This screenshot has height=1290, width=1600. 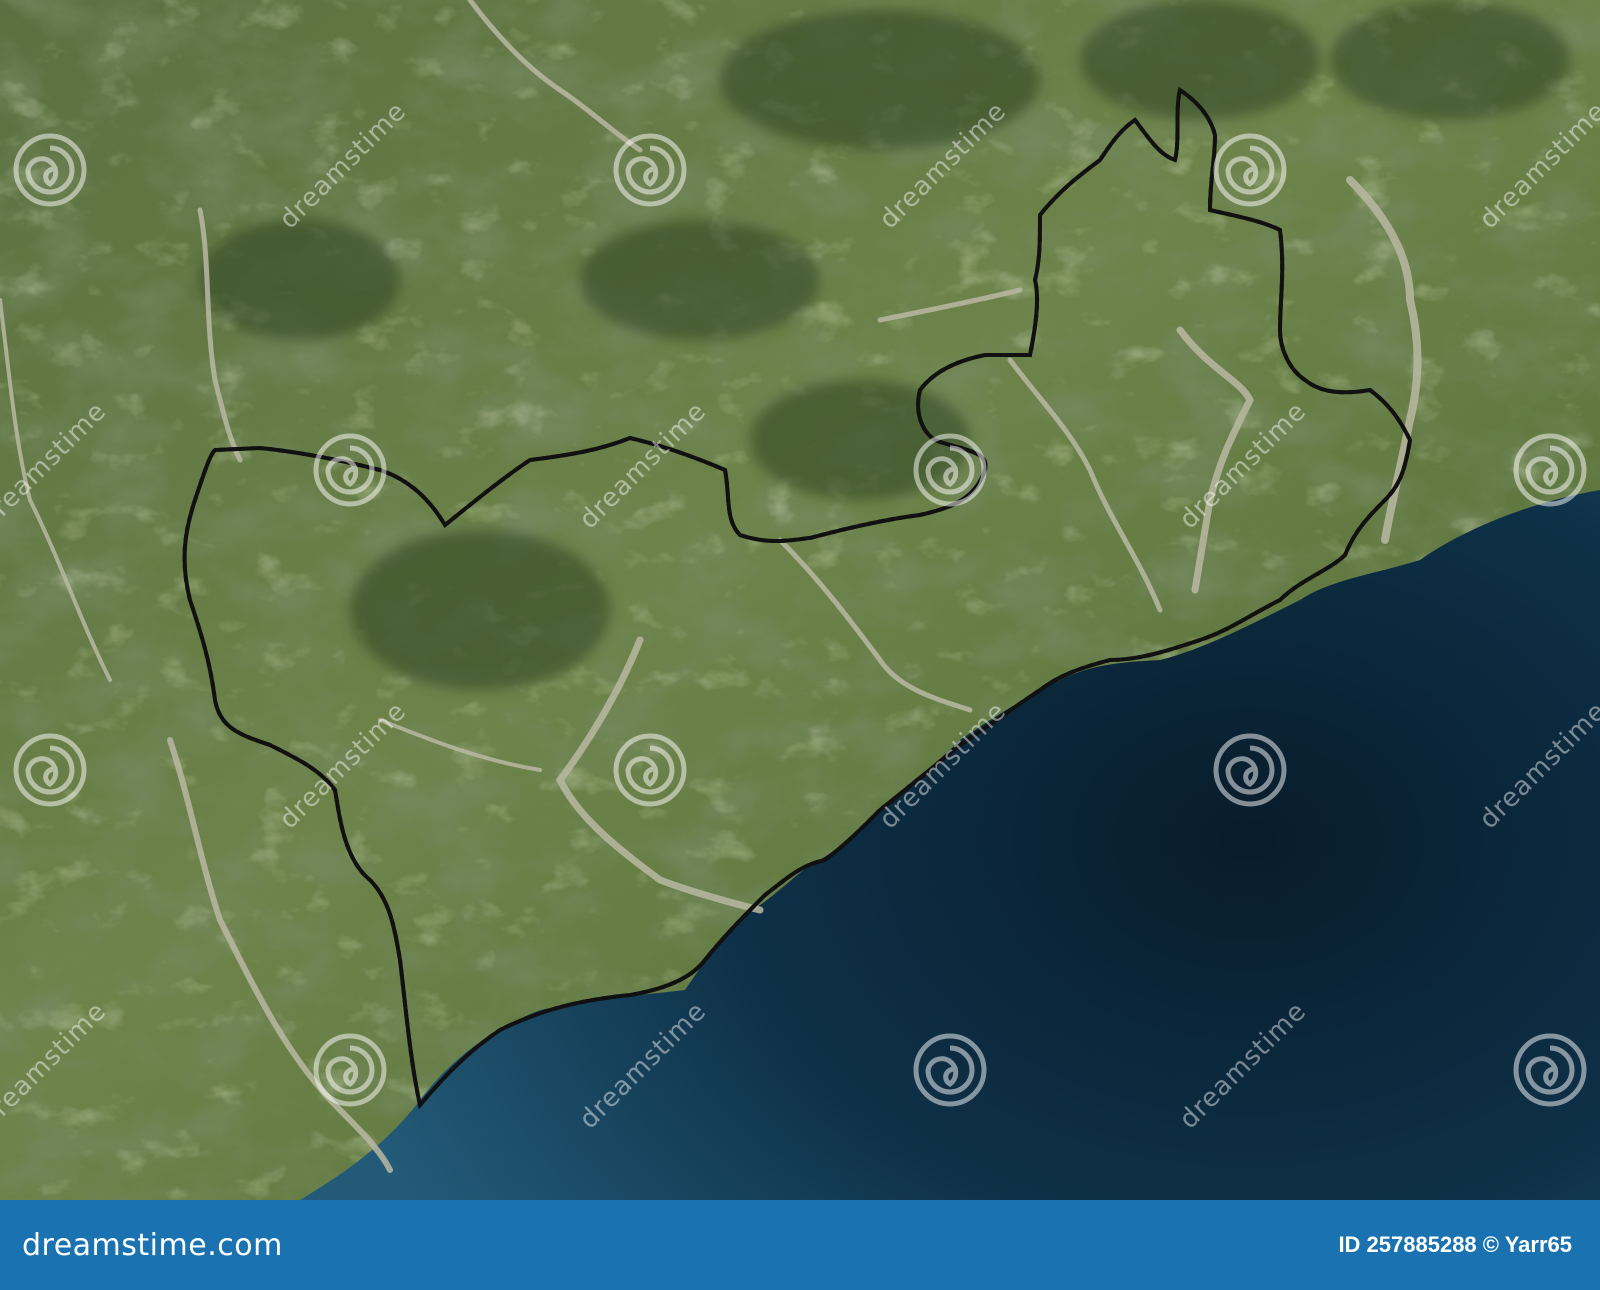 What do you see at coordinates (152, 1245) in the screenshot?
I see `footer-brand: dreamstime.com` at bounding box center [152, 1245].